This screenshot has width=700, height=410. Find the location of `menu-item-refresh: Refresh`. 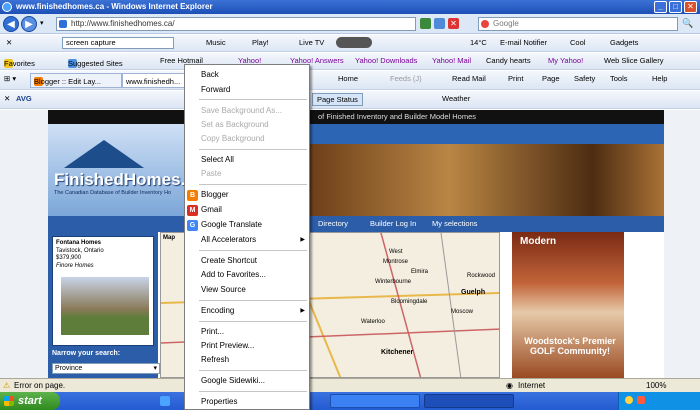

menu-item-refresh: Refresh is located at coordinates (215, 359).